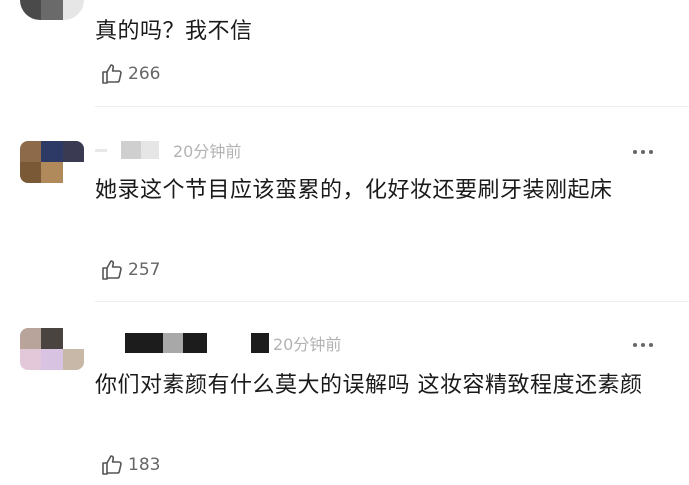 The height and width of the screenshot is (485, 689). Describe the element at coordinates (144, 74) in the screenshot. I see `like-count: 266` at that location.